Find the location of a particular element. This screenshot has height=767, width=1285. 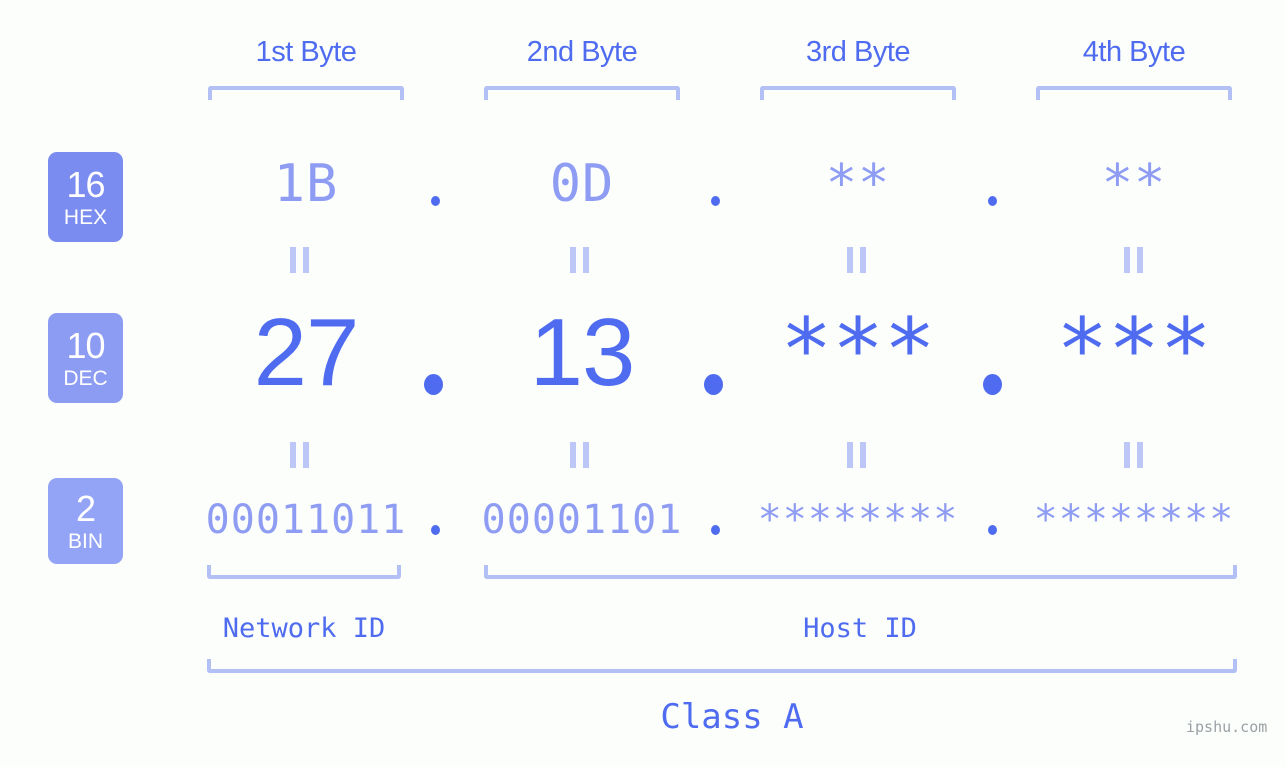

hex-byte-4: ** is located at coordinates (1134, 184).